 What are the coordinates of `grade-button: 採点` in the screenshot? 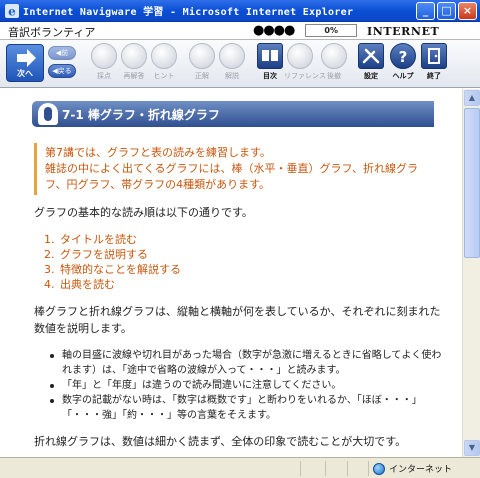 It's located at (104, 64).